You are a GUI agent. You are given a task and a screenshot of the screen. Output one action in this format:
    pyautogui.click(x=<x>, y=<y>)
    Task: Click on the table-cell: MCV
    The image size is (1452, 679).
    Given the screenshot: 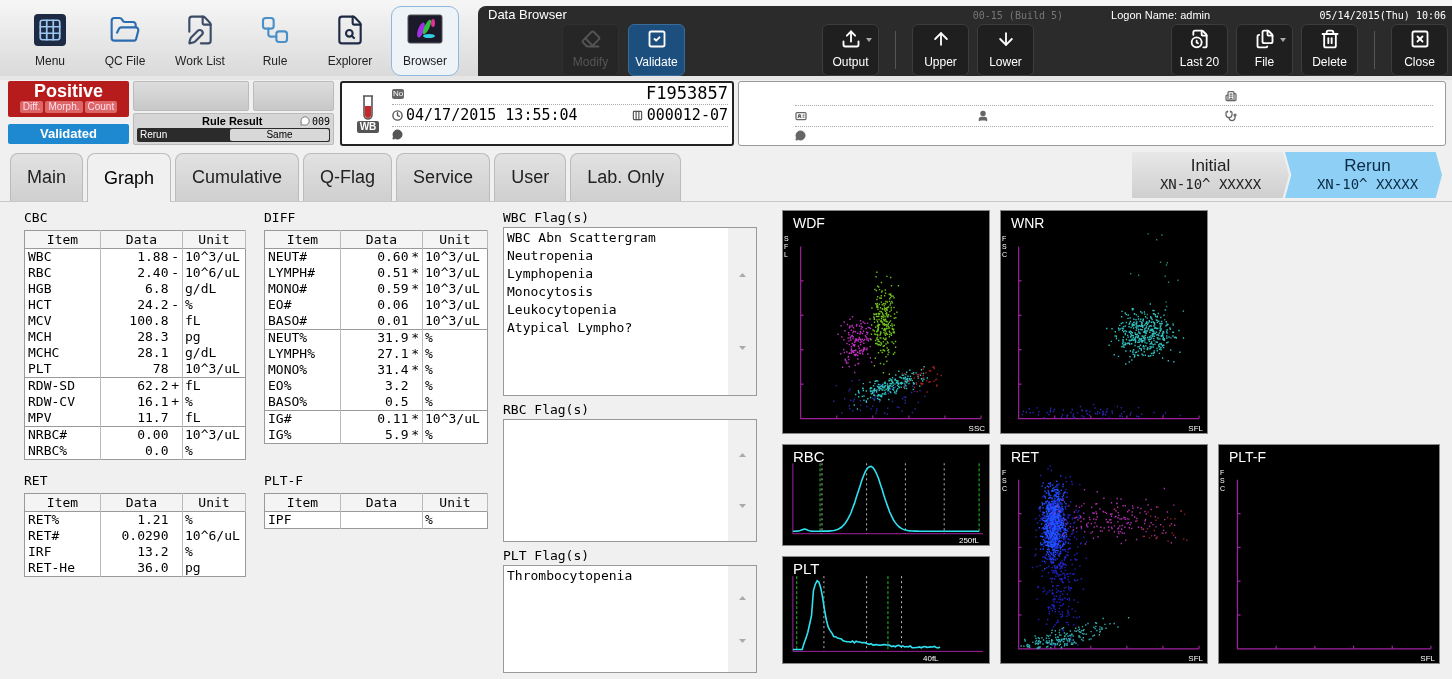 What is the action you would take?
    pyautogui.click(x=62, y=321)
    